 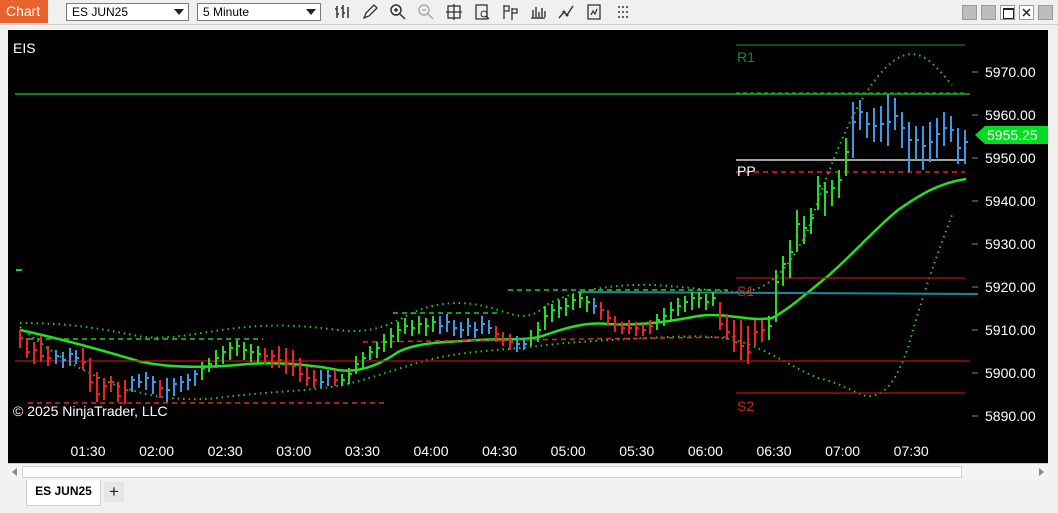 I want to click on window-minimize-button, so click(x=969, y=12).